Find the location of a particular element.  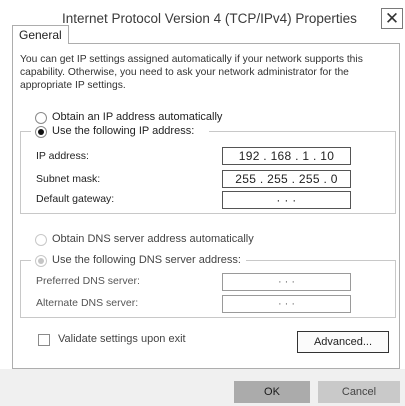

ok-button: OK is located at coordinates (272, 392).